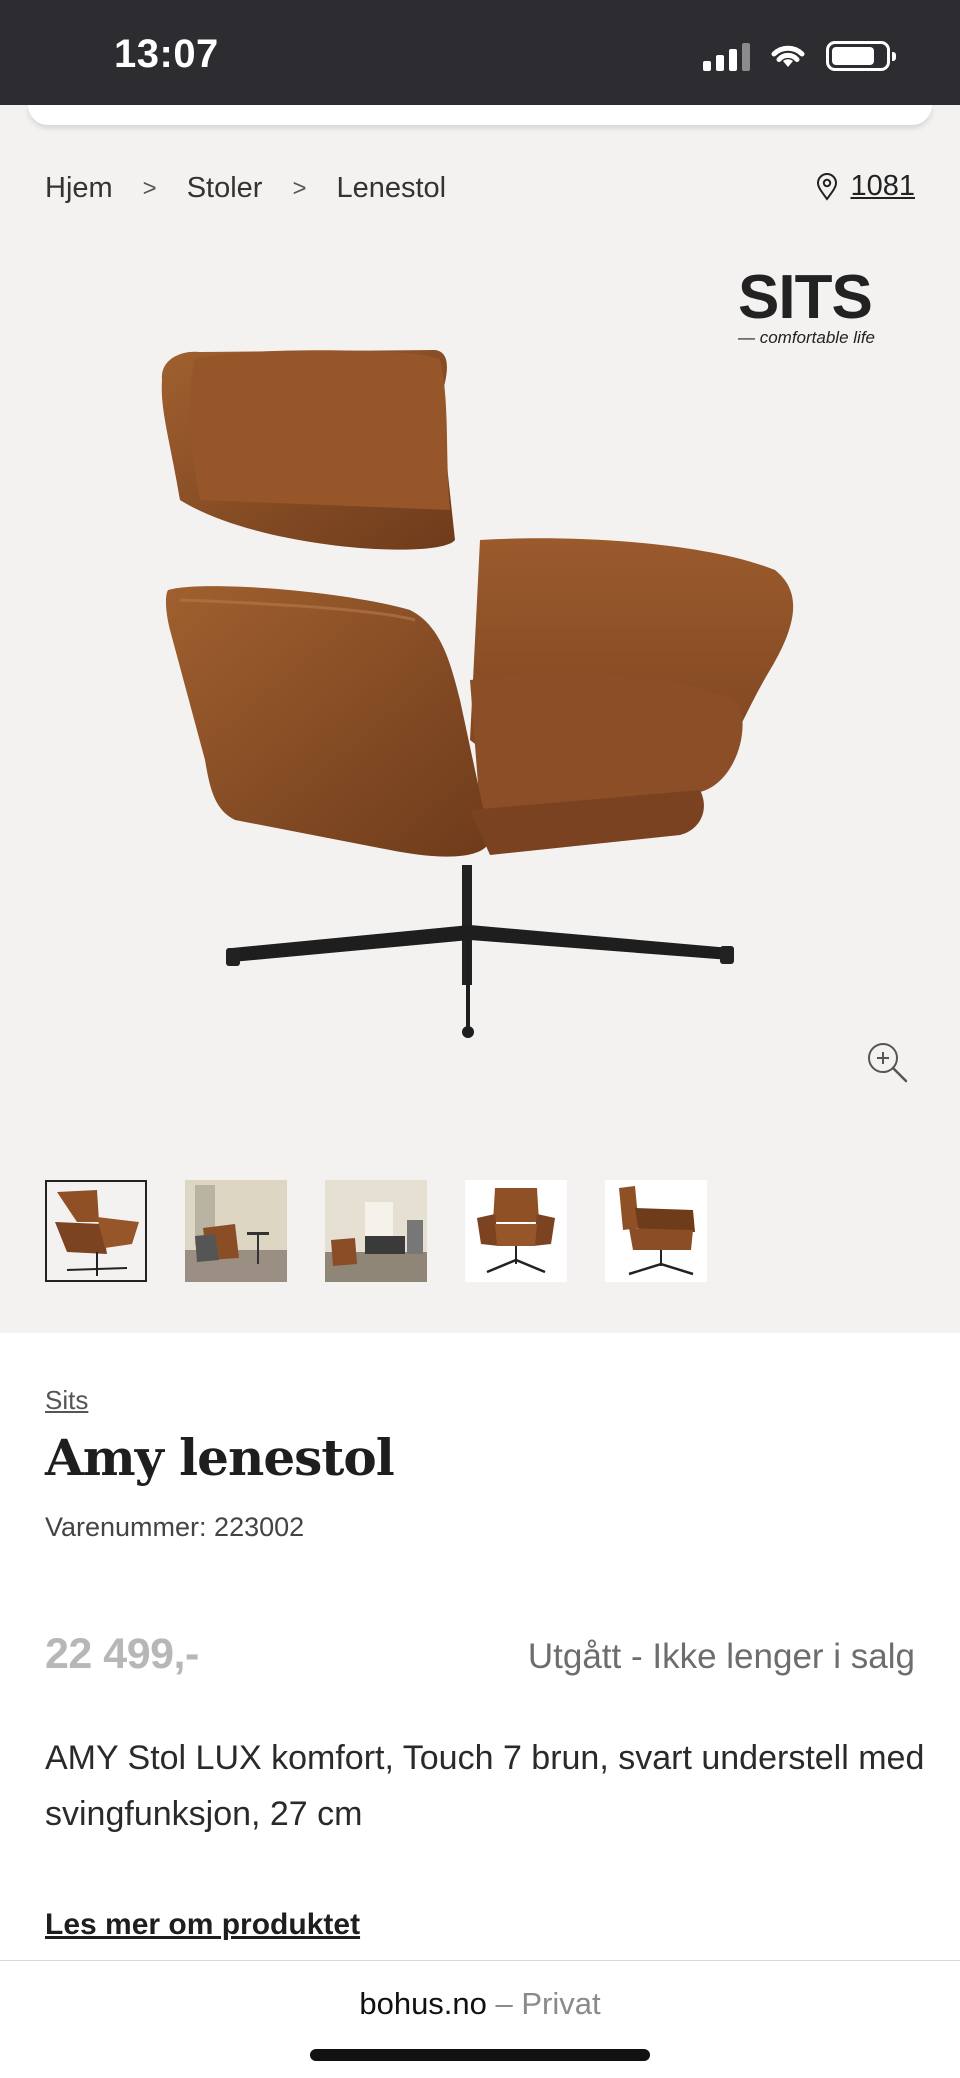  What do you see at coordinates (788, 56) in the screenshot?
I see `wifi-icon` at bounding box center [788, 56].